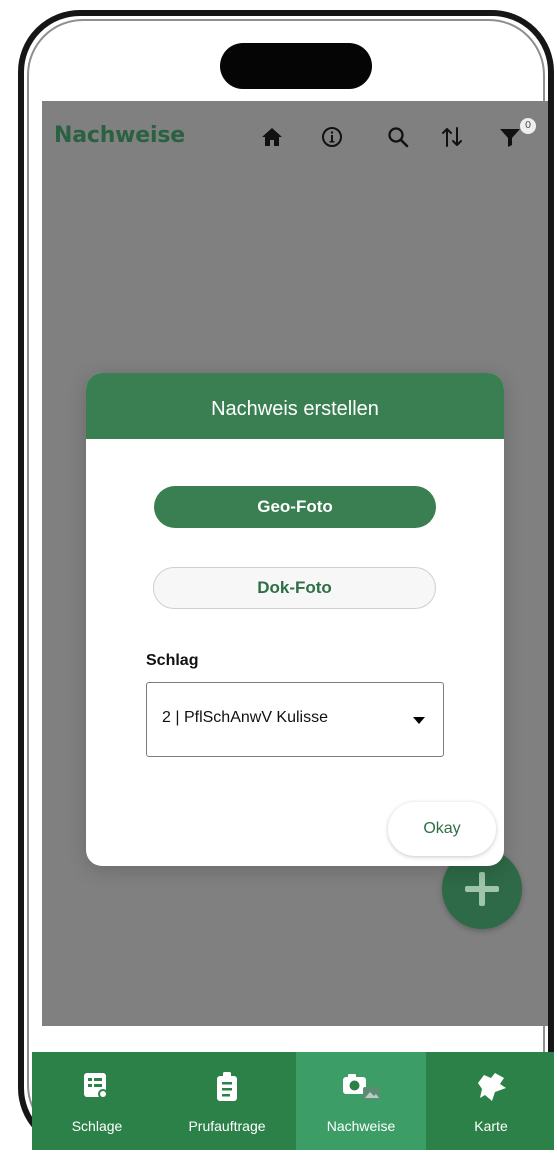  I want to click on dropdown-arrow-icon, so click(419, 720).